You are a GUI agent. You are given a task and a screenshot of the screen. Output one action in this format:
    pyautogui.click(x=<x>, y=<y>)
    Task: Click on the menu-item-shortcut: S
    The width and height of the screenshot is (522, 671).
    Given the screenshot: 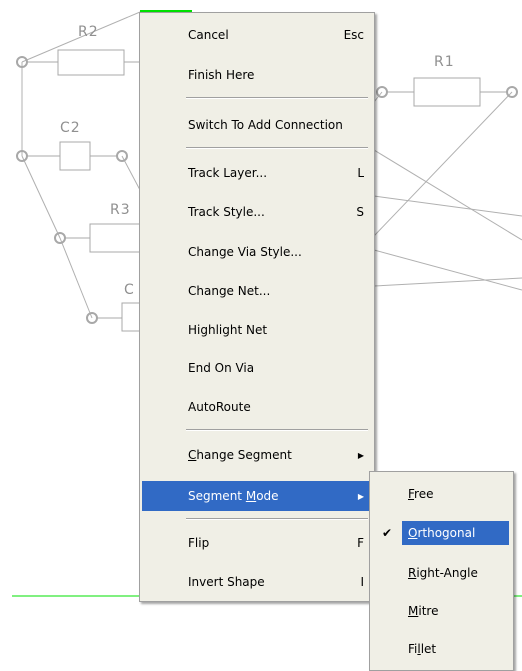 What is the action you would take?
    pyautogui.click(x=360, y=212)
    